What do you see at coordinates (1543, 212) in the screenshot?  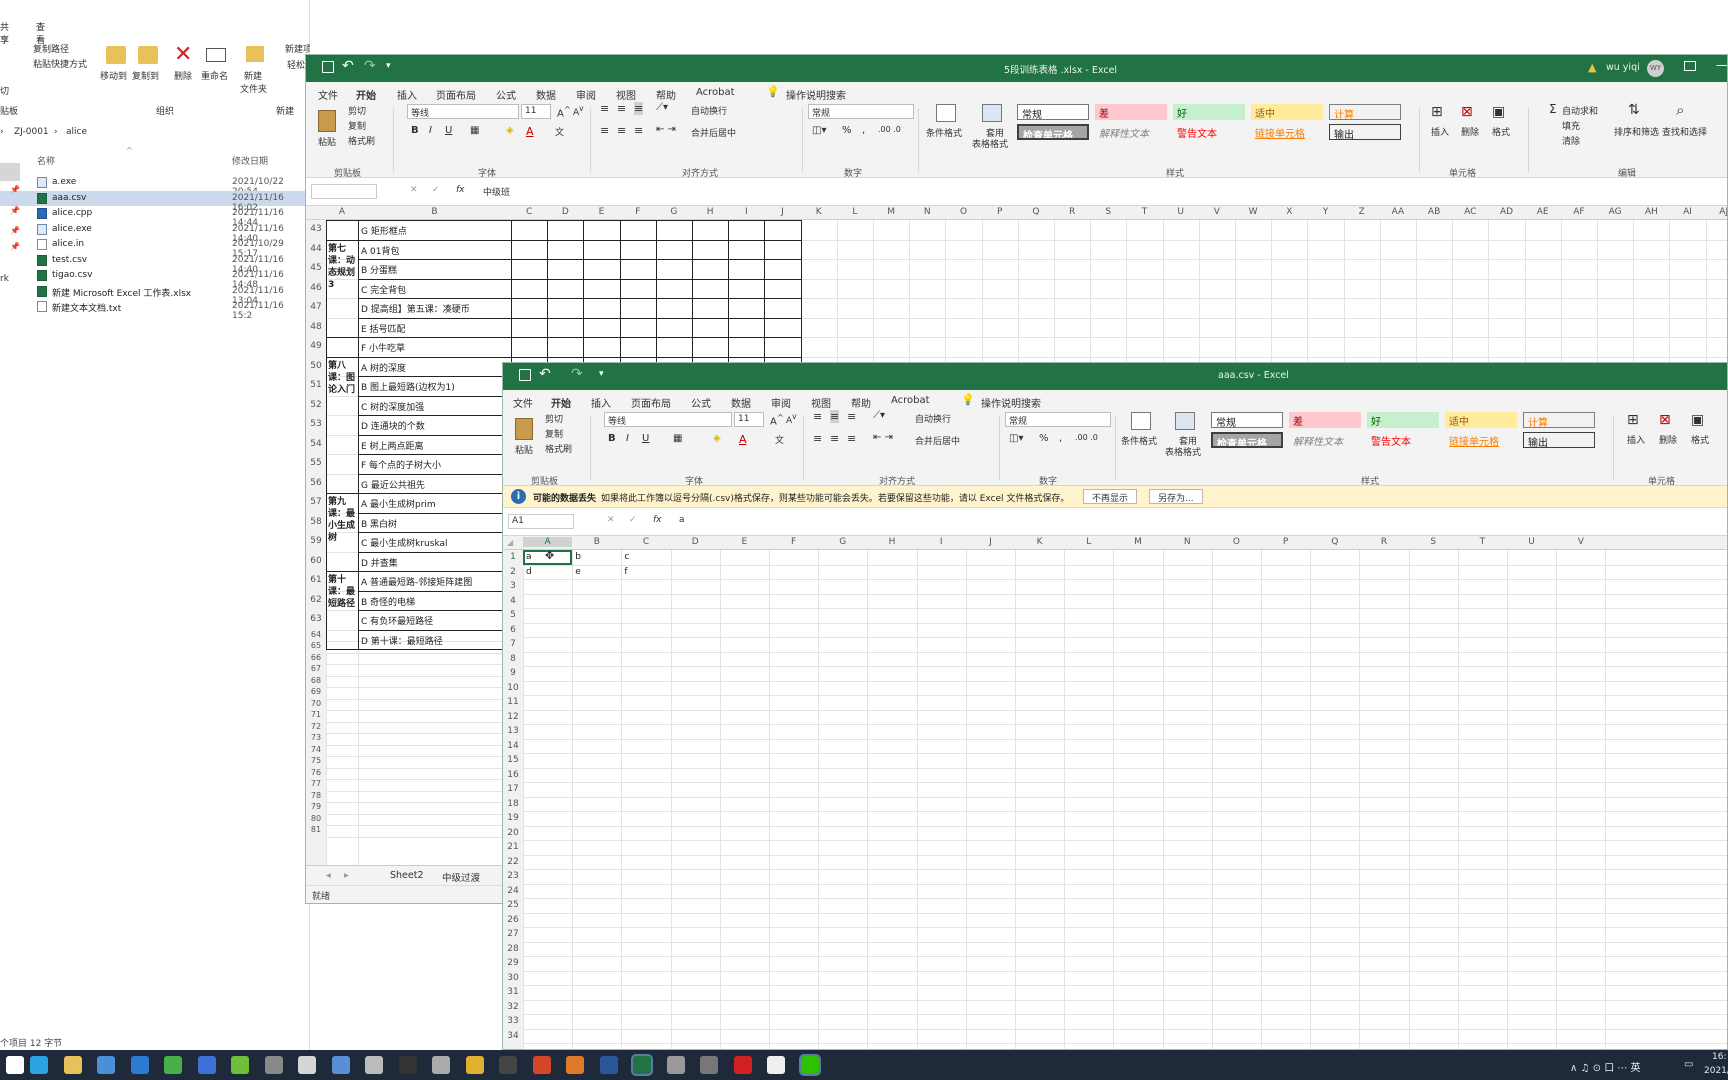 I see `column-header: AE` at bounding box center [1543, 212].